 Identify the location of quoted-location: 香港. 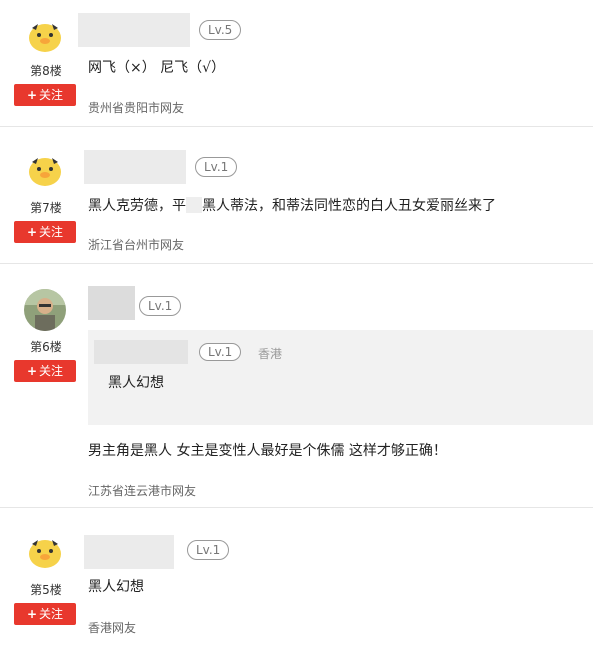
(270, 354).